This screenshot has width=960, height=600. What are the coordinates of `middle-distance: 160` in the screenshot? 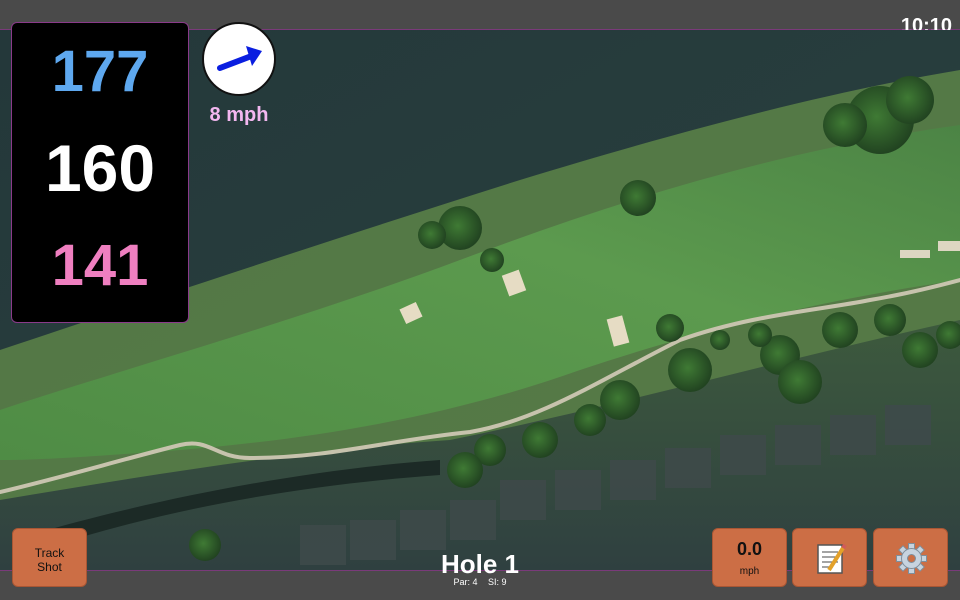 It's located at (100, 168).